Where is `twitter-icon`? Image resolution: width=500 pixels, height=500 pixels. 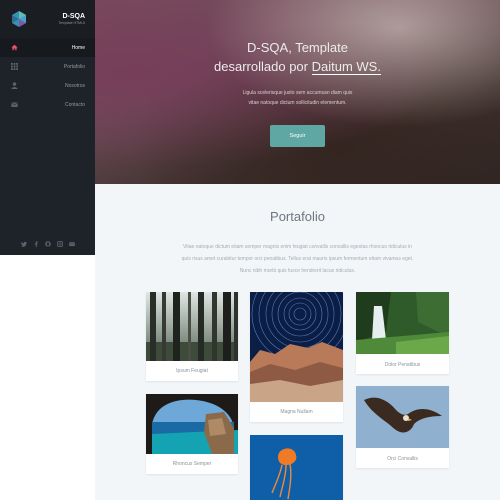 twitter-icon is located at coordinates (23, 244).